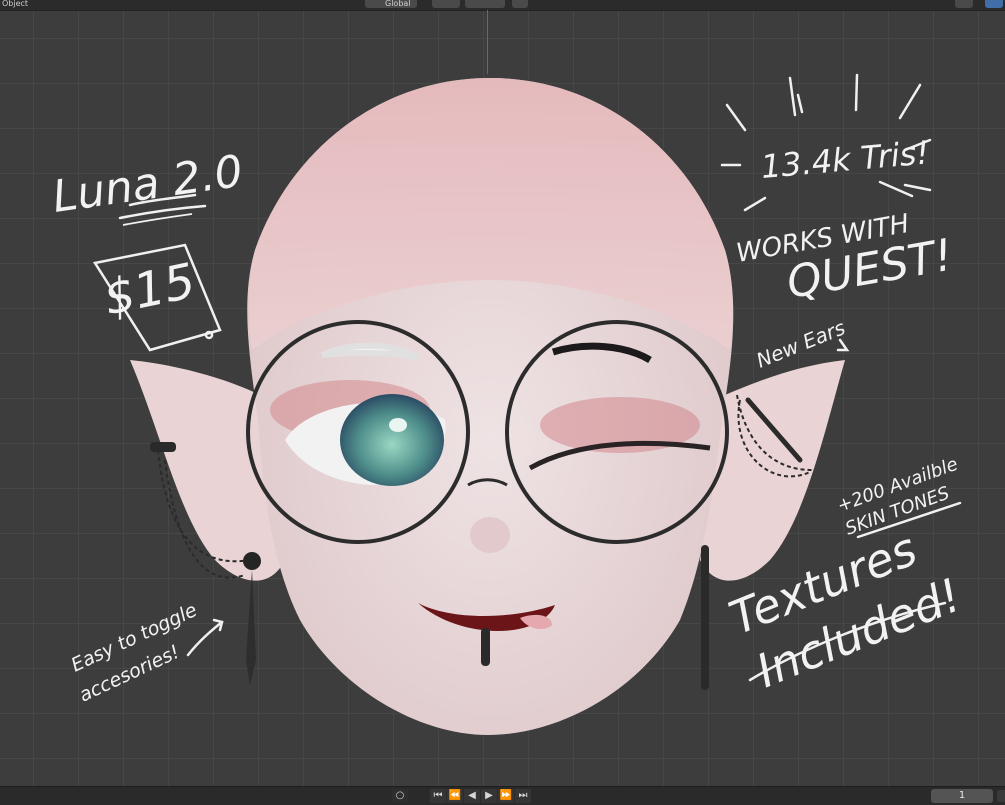 The image size is (1005, 805). What do you see at coordinates (1001, 796) in the screenshot?
I see `auto-keying-button` at bounding box center [1001, 796].